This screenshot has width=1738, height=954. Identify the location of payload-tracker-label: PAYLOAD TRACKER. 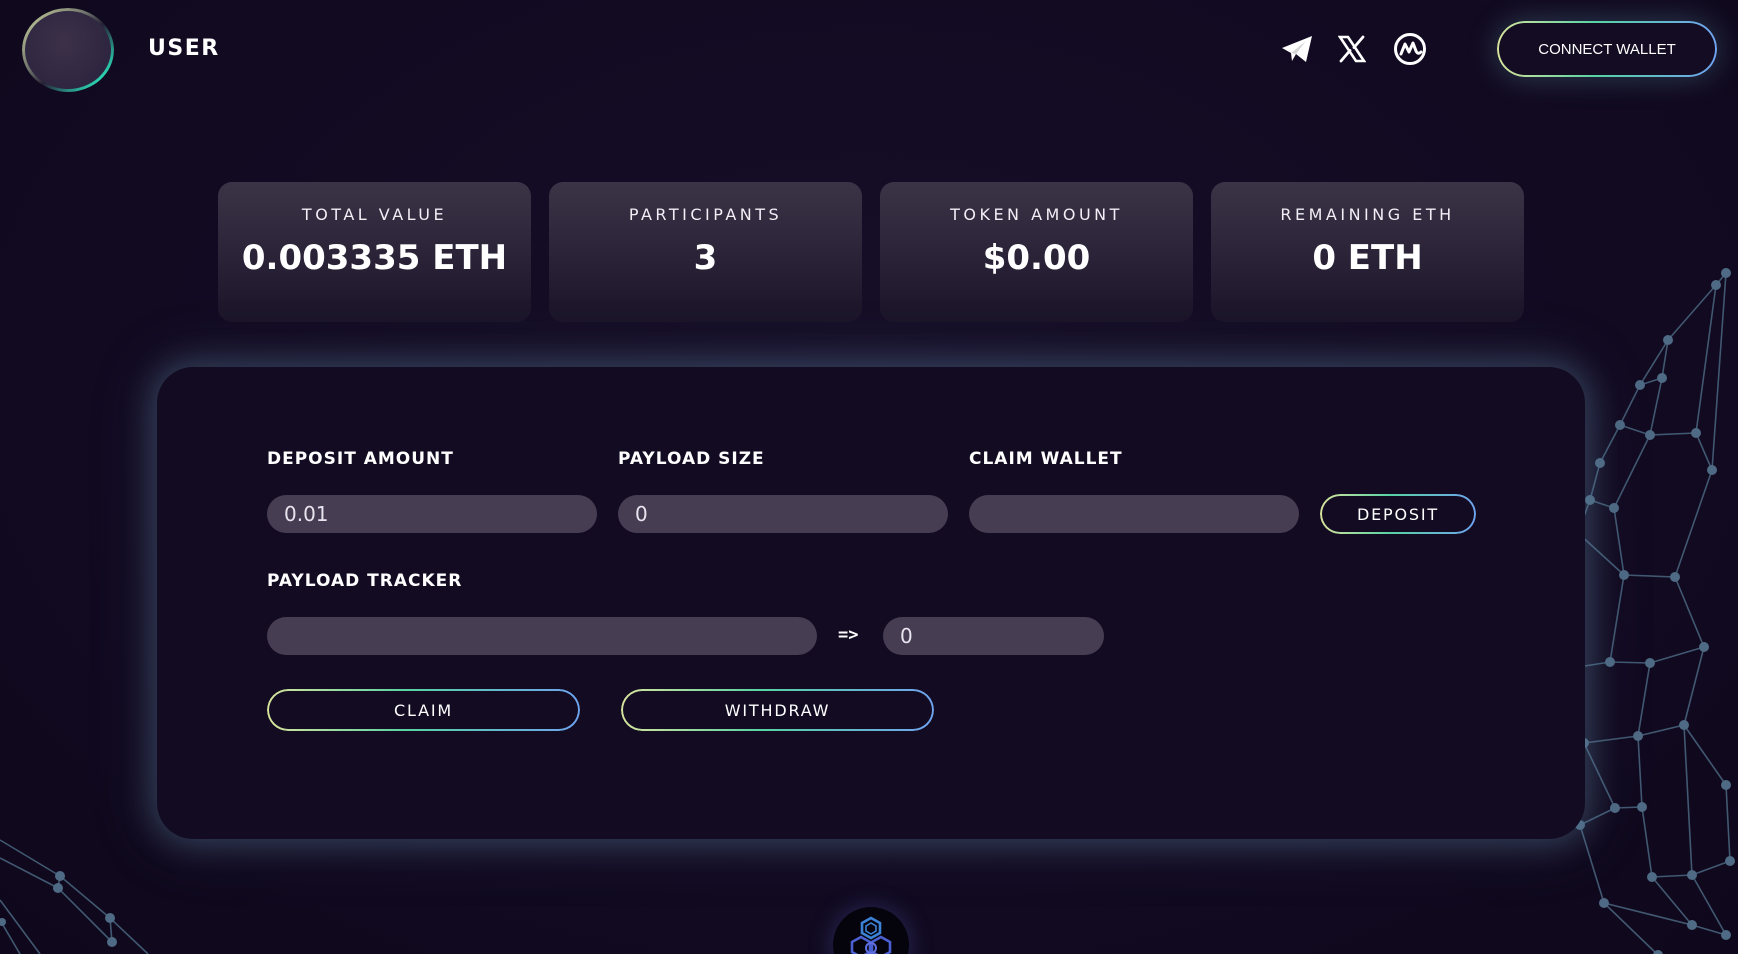
(365, 581).